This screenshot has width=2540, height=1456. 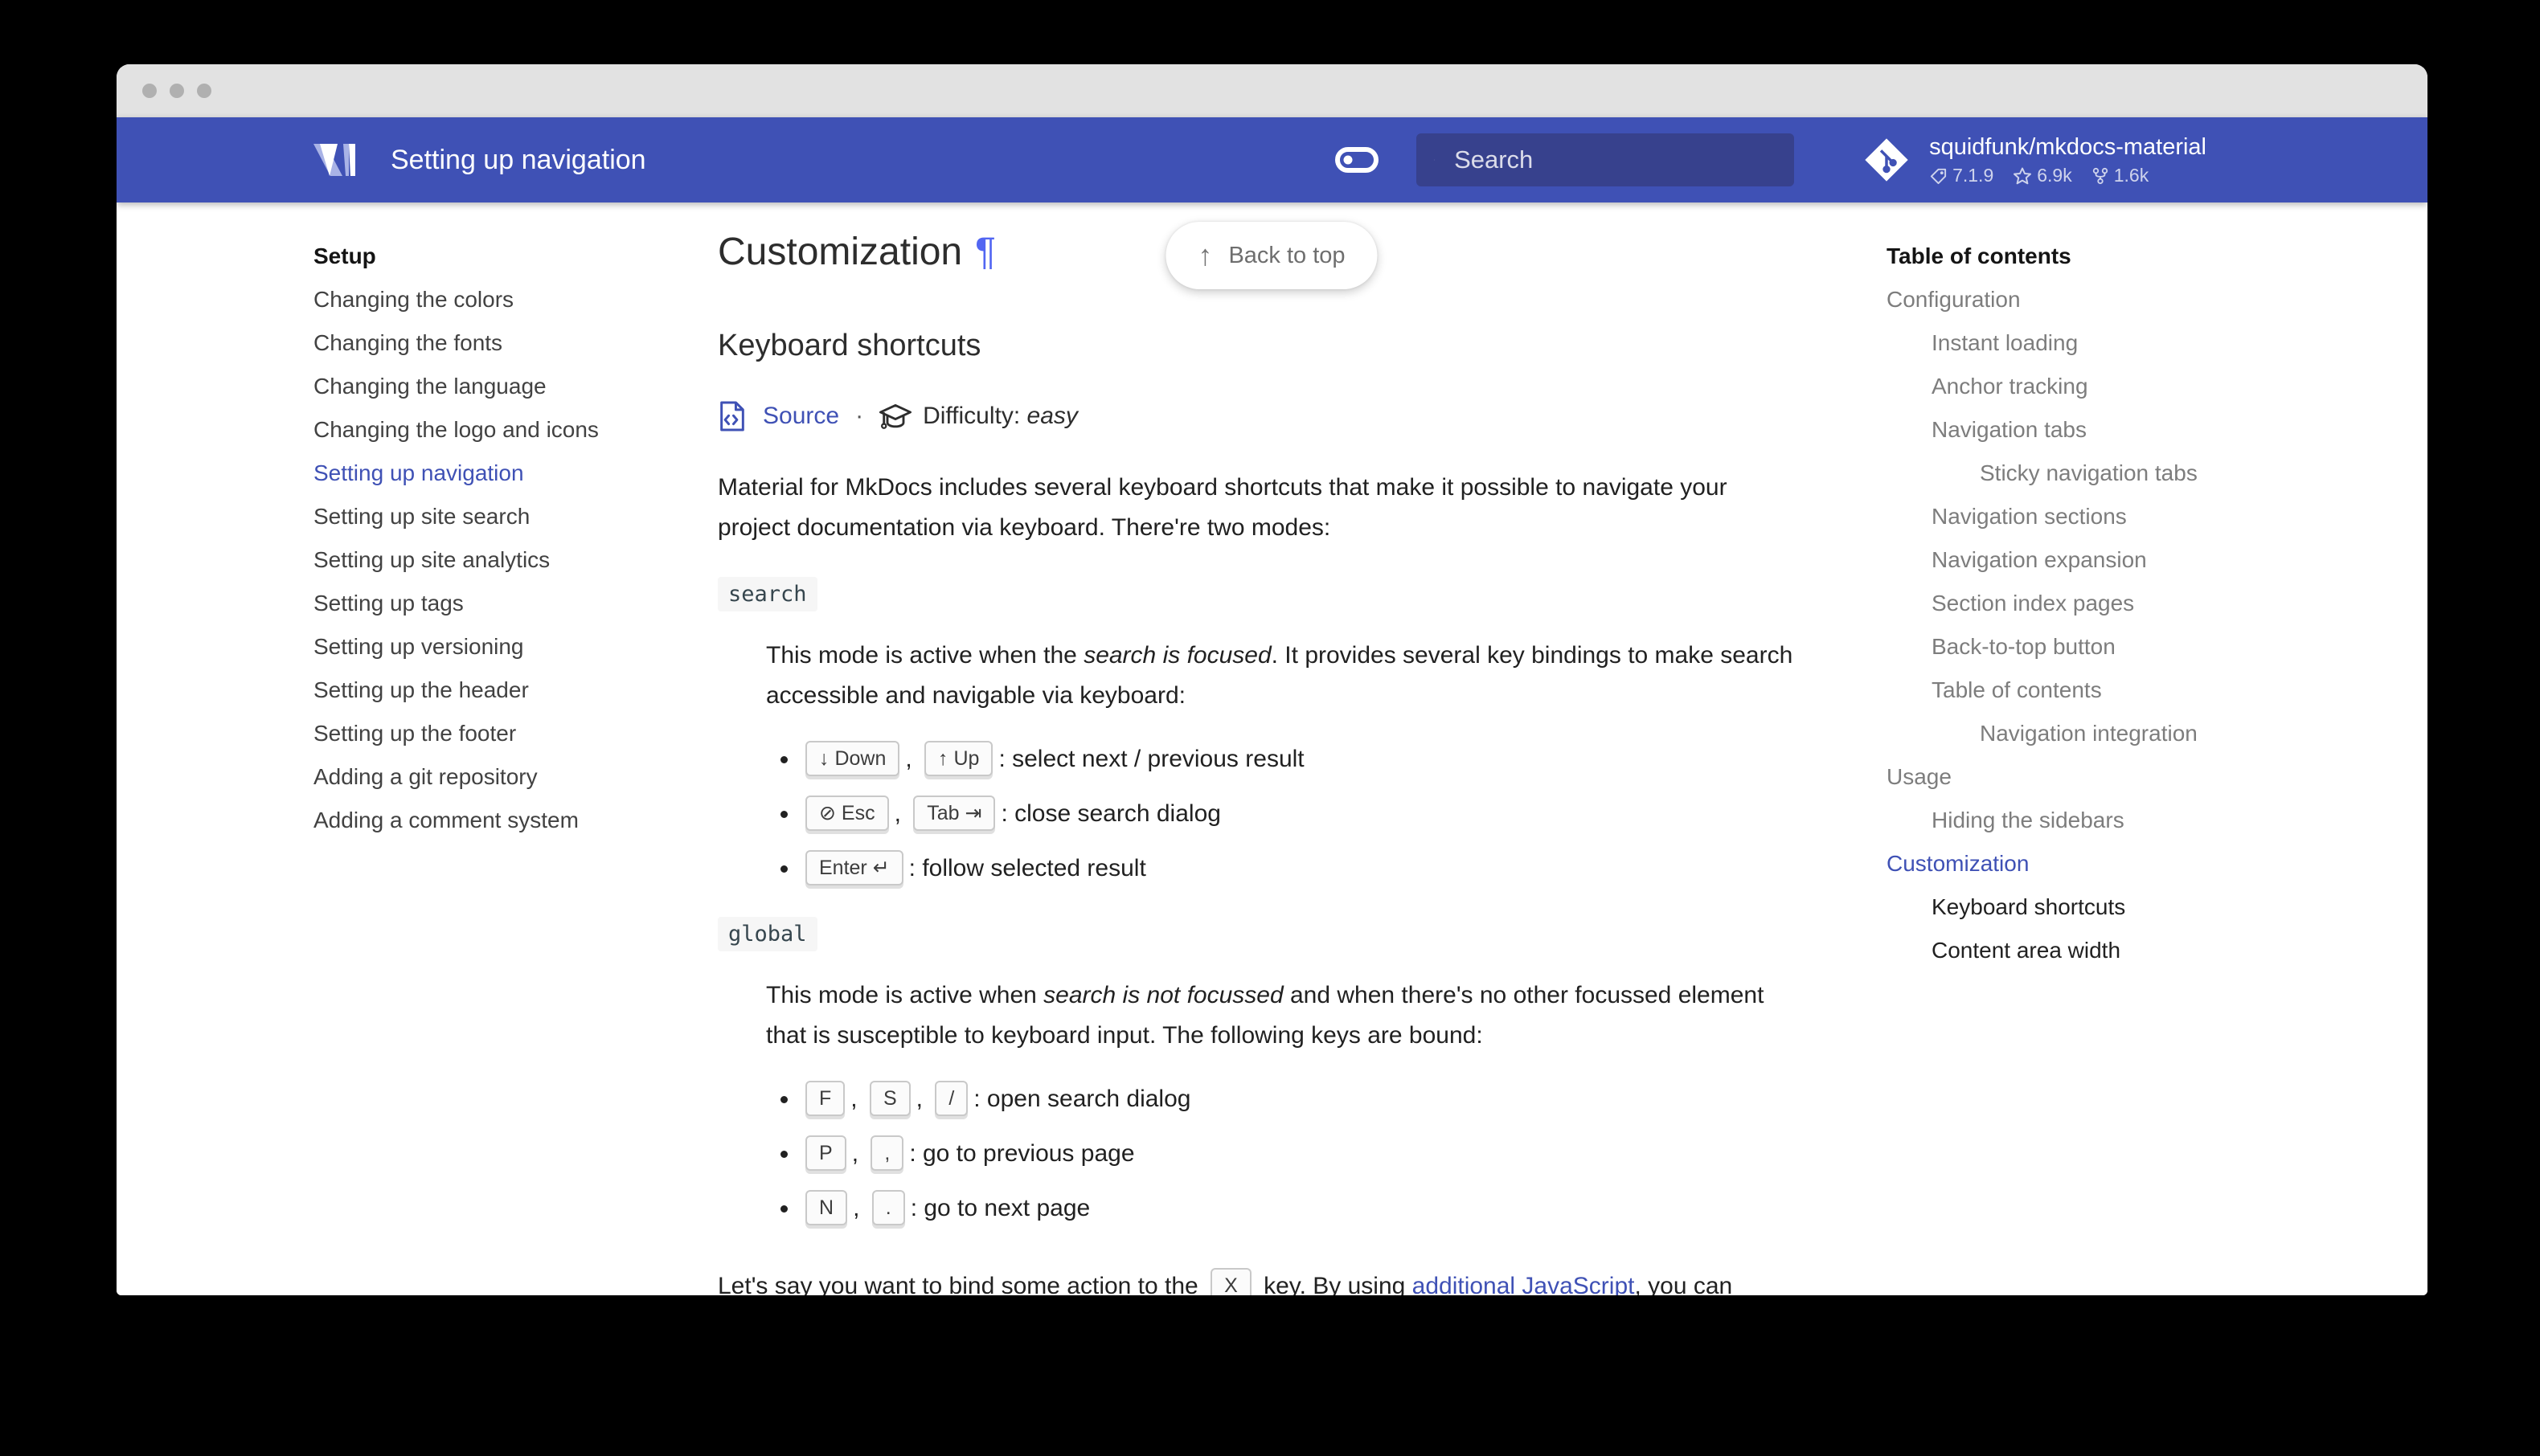 I want to click on toc-item: Keyboard shortcuts, so click(x=2157, y=907).